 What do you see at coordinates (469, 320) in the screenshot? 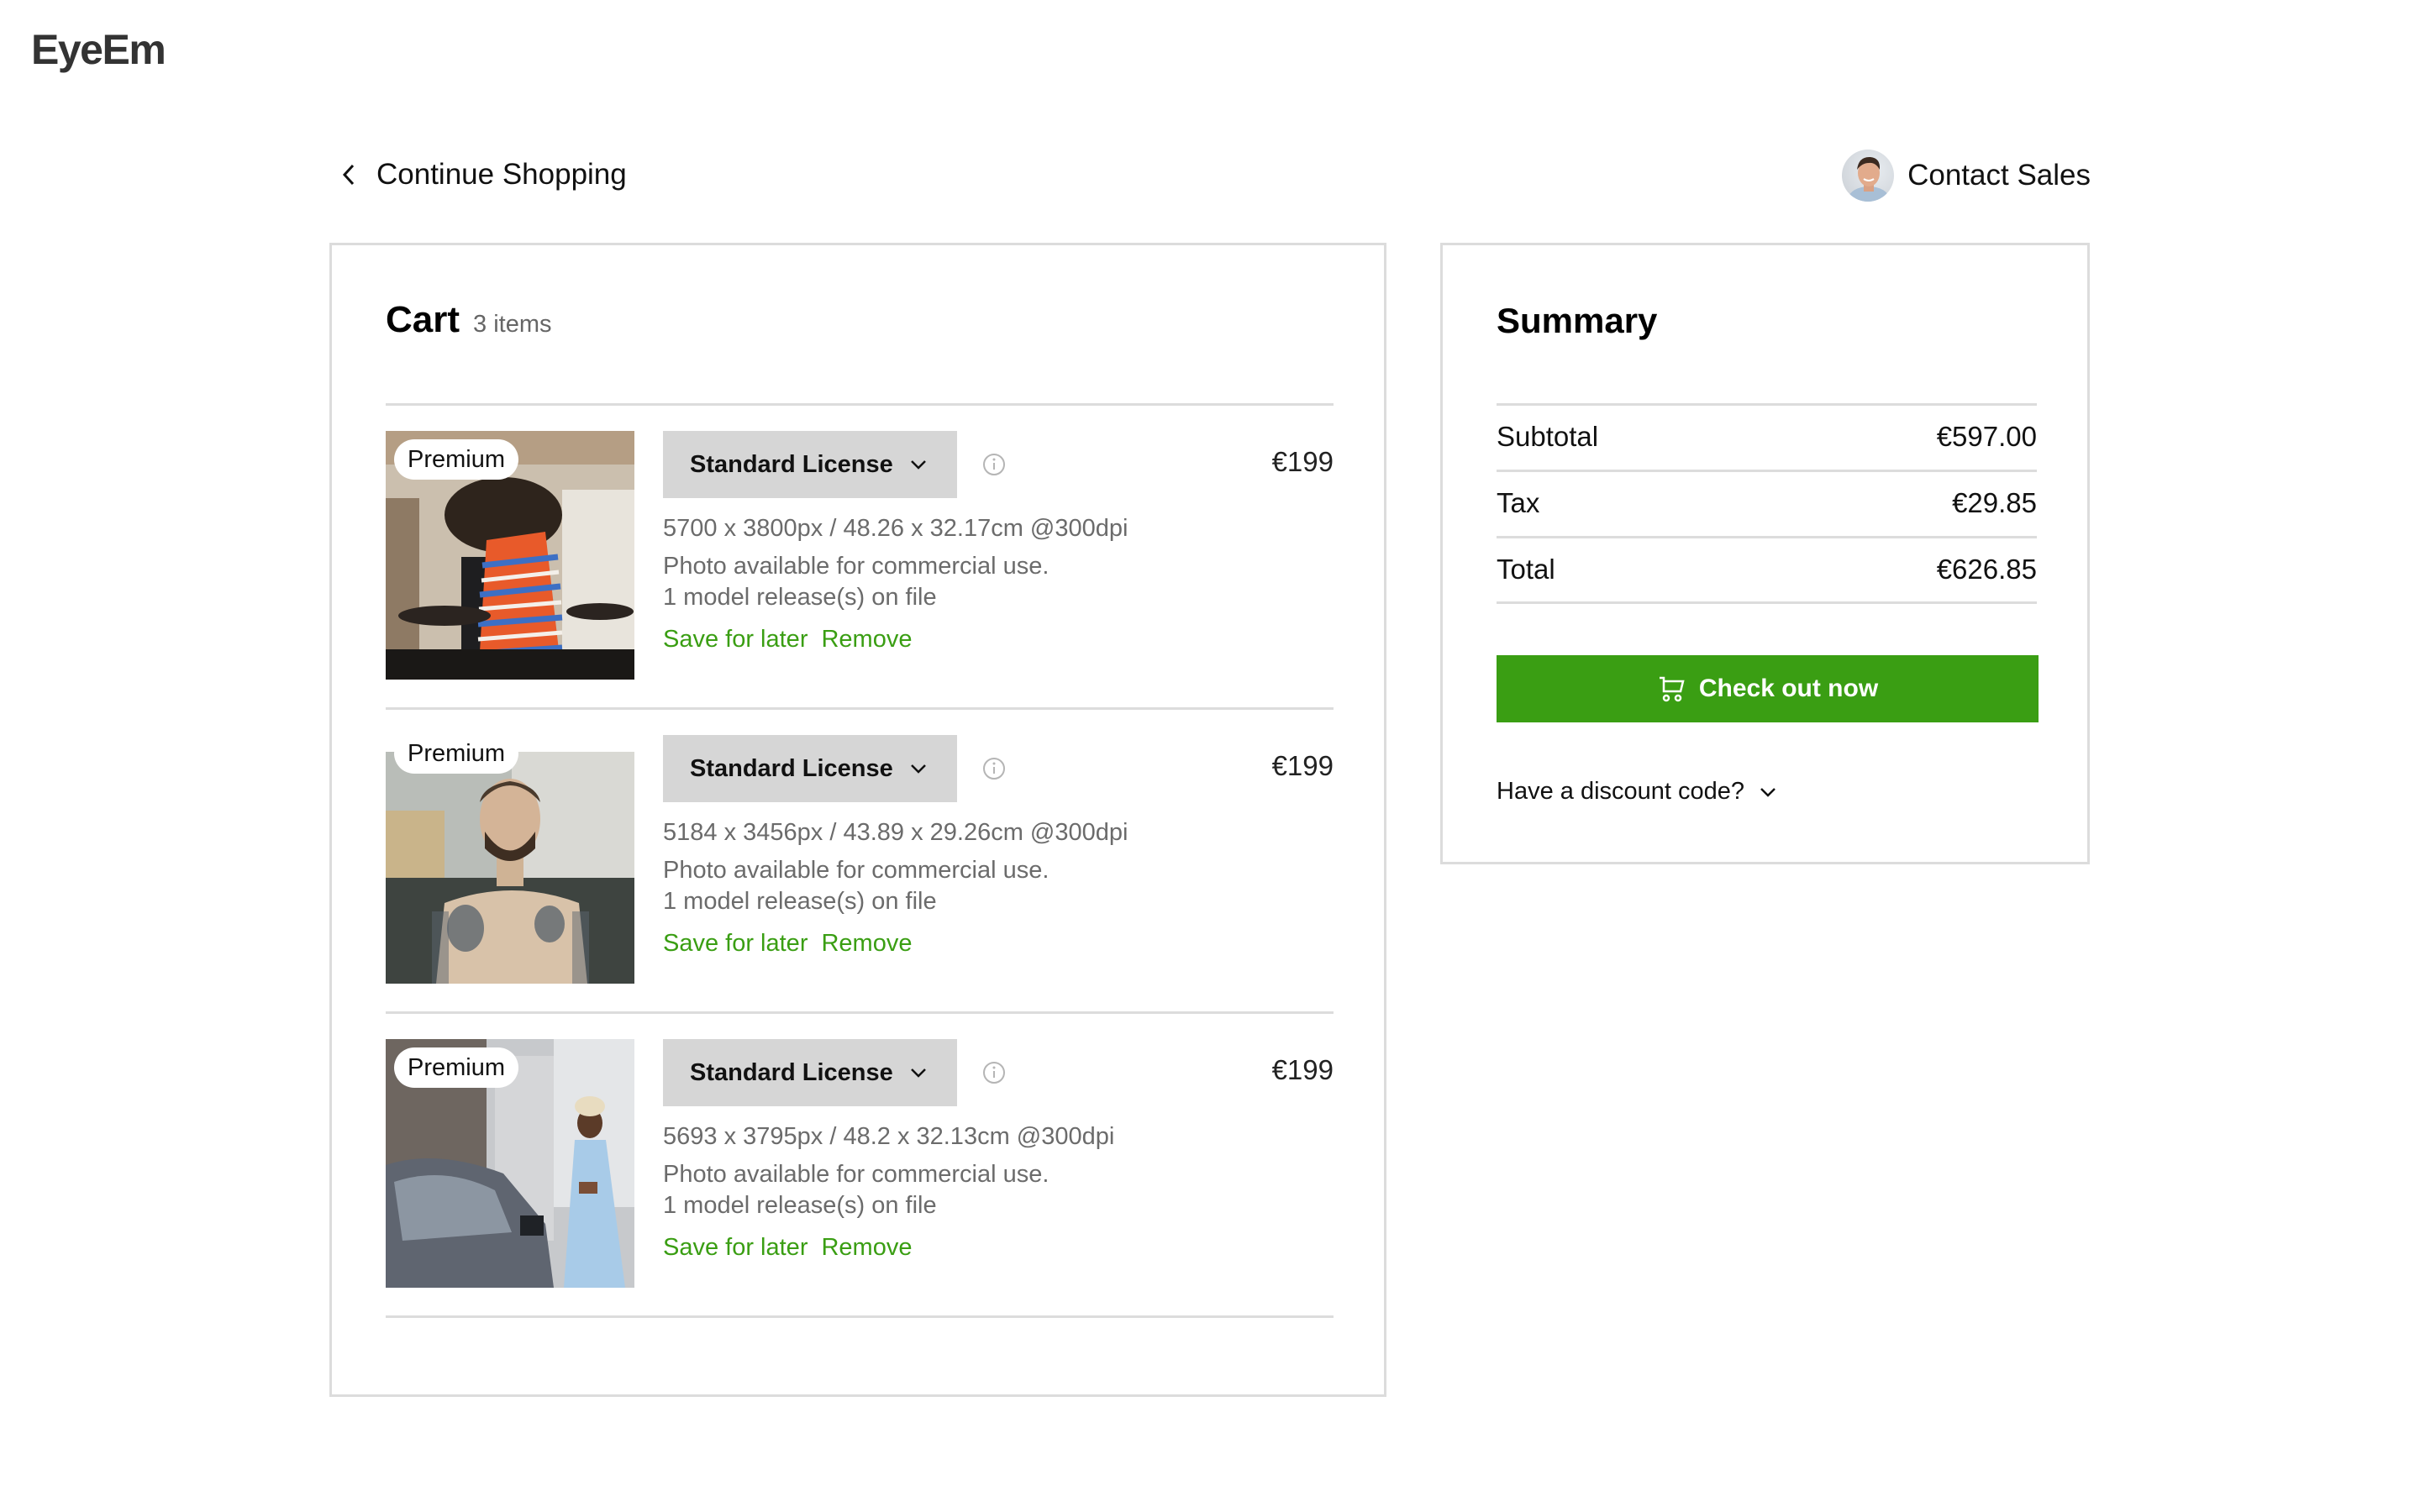
I see `cart-header: Cart 3 items` at bounding box center [469, 320].